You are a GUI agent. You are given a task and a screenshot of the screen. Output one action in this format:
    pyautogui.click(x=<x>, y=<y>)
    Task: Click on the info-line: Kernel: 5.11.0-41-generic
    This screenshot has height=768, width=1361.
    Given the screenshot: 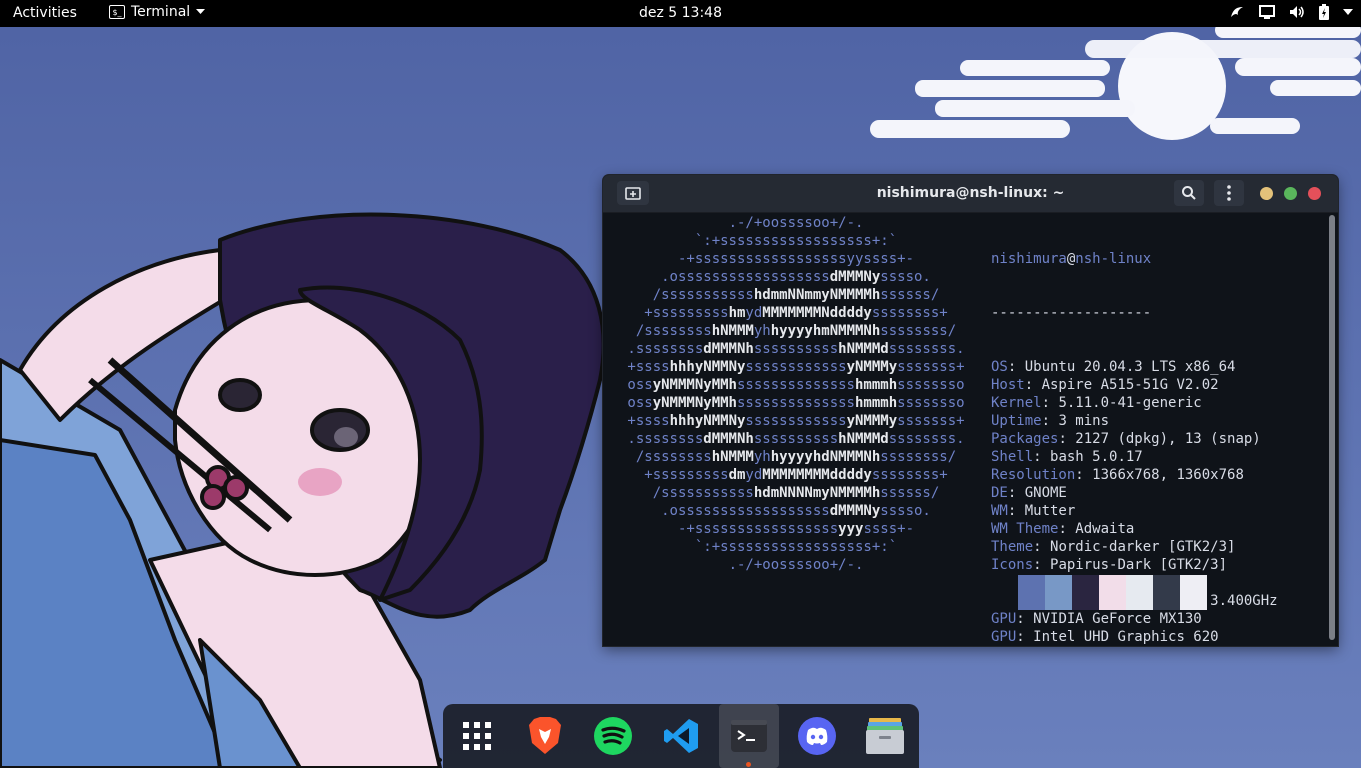 What is the action you would take?
    pyautogui.click(x=1134, y=403)
    